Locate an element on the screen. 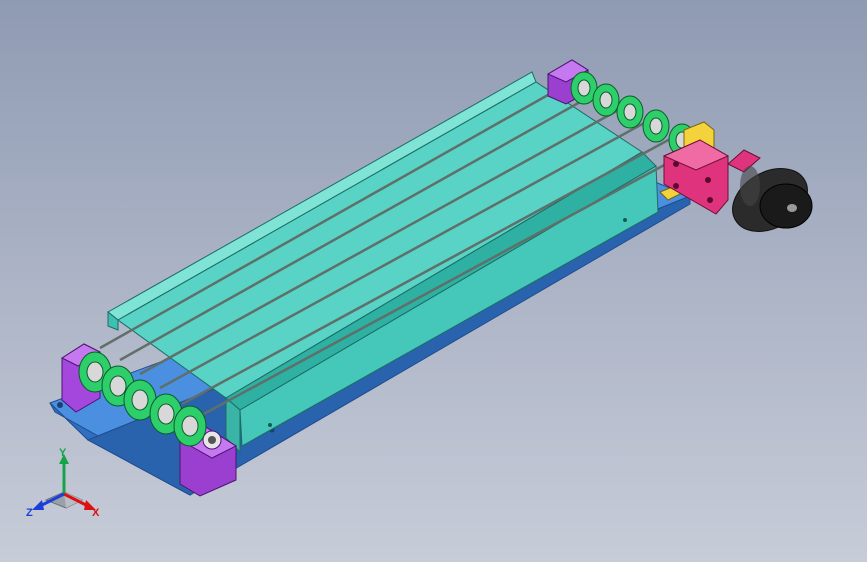 The width and height of the screenshot is (867, 562). y-axis-label: Y is located at coordinates (63, 453).